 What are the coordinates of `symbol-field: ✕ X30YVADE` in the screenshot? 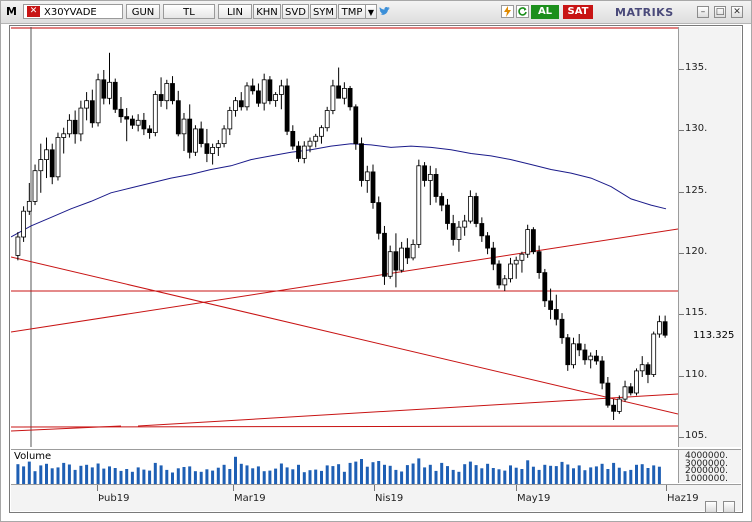 It's located at (73, 11).